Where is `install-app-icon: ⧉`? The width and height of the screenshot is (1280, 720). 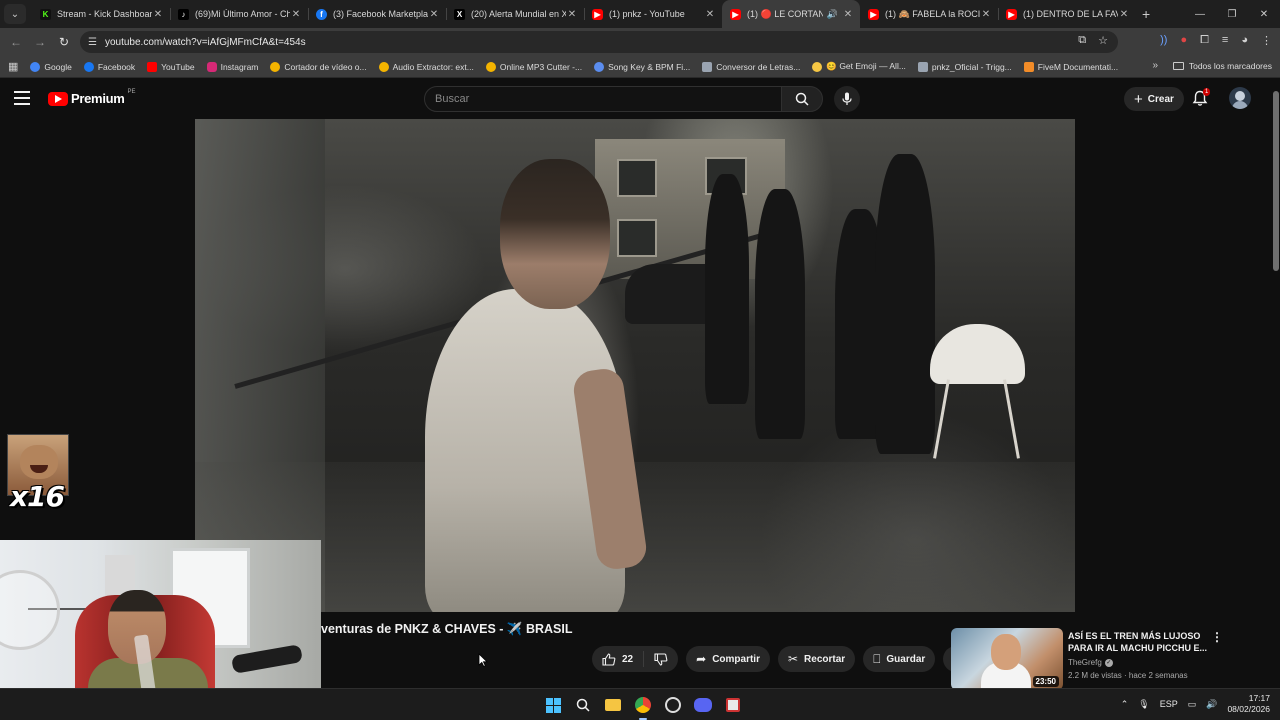
install-app-icon: ⧉ is located at coordinates (1082, 40).